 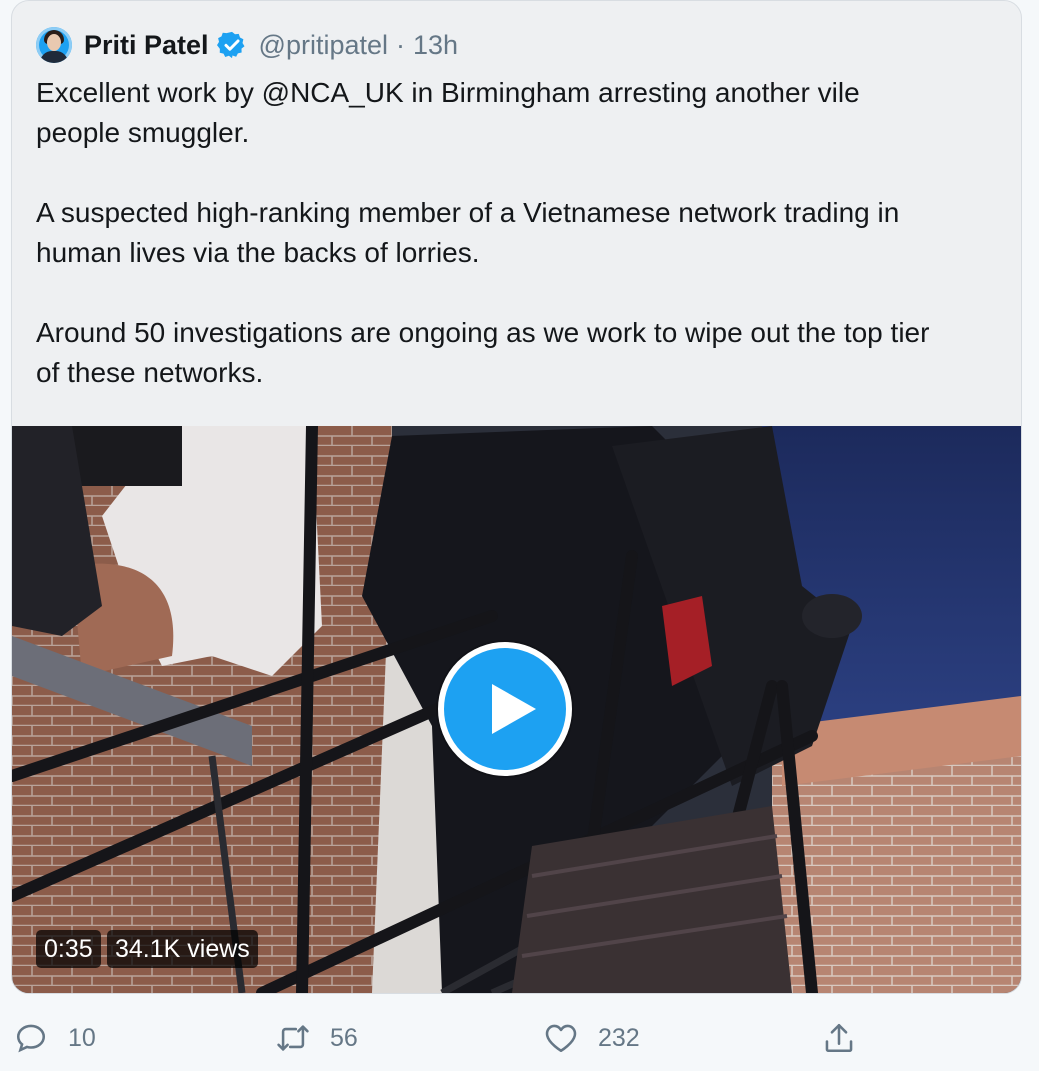 I want to click on share-icon, so click(x=839, y=1038).